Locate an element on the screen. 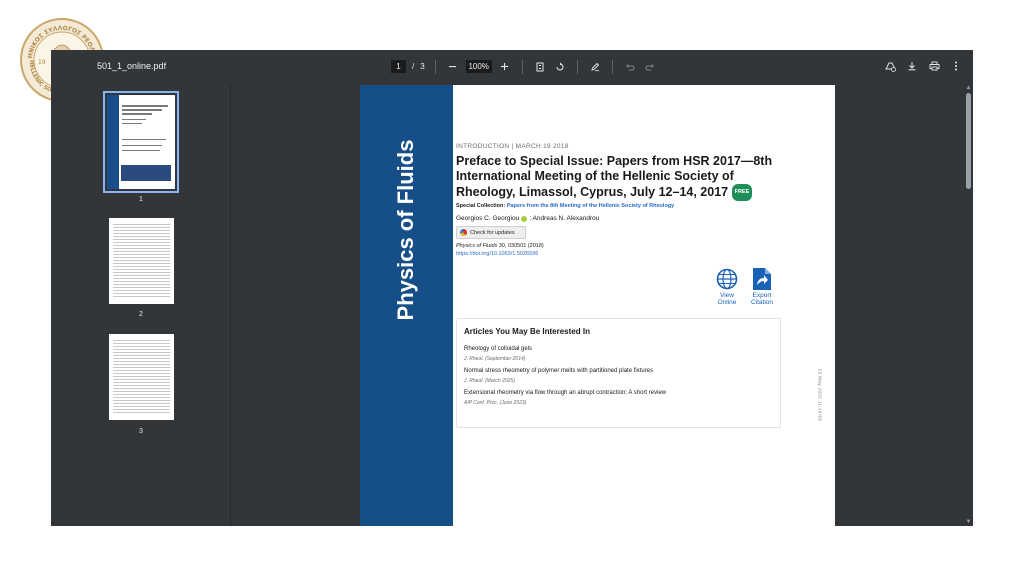 This screenshot has width=1024, height=576. orcid-icon is located at coordinates (524, 218).